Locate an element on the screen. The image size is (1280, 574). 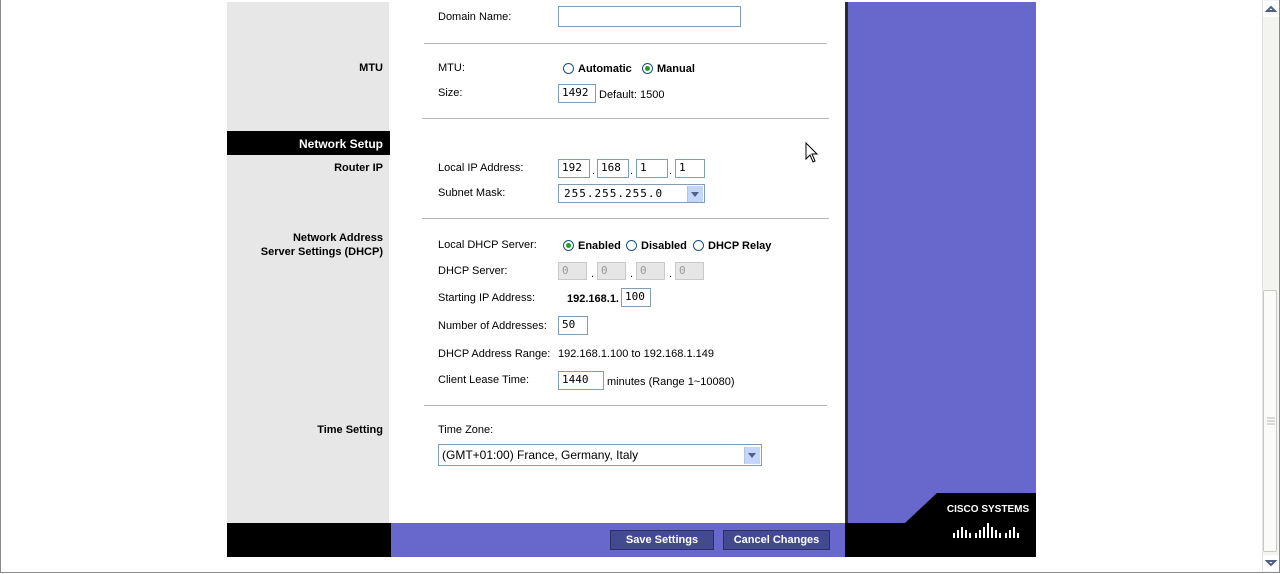
time-zone-select: (GMT+01:00) France, Germany, Italy is located at coordinates (600, 455).